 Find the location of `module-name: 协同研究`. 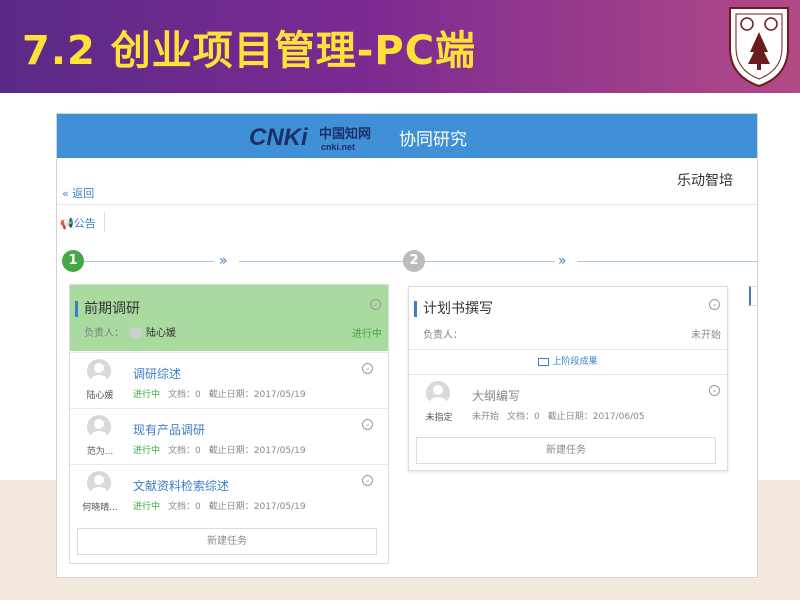

module-name: 协同研究 is located at coordinates (433, 140).